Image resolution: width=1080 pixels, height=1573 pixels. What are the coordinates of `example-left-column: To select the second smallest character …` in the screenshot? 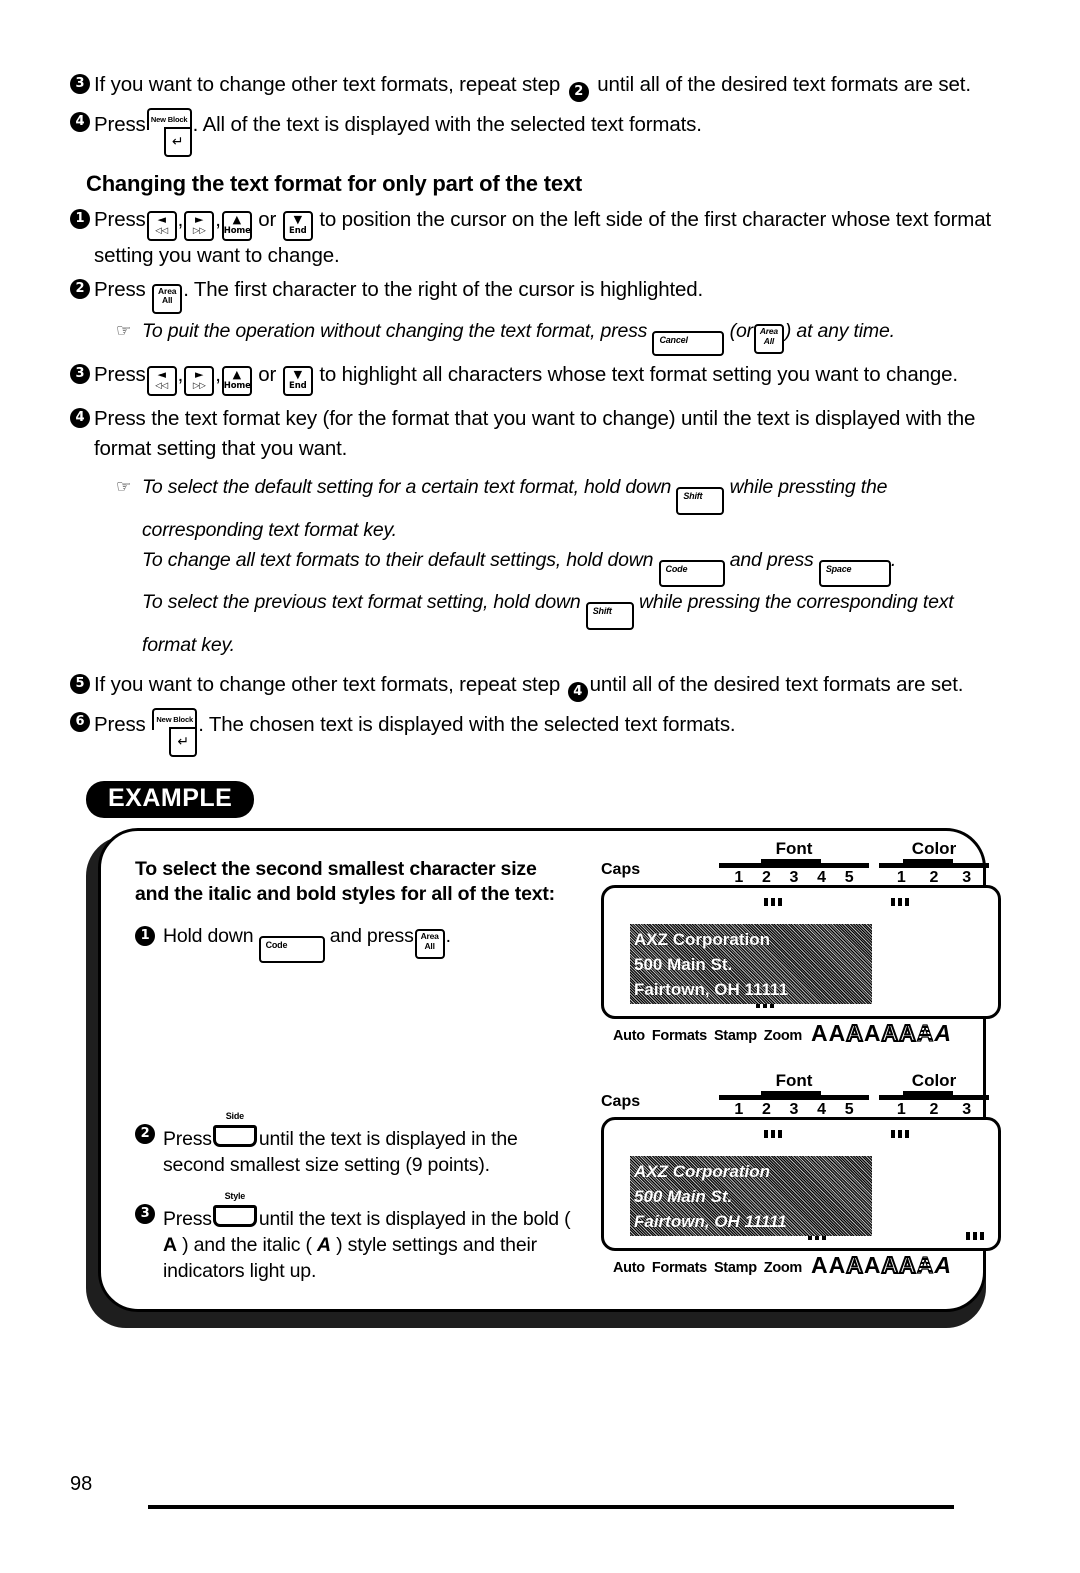 It's located at (360, 912).